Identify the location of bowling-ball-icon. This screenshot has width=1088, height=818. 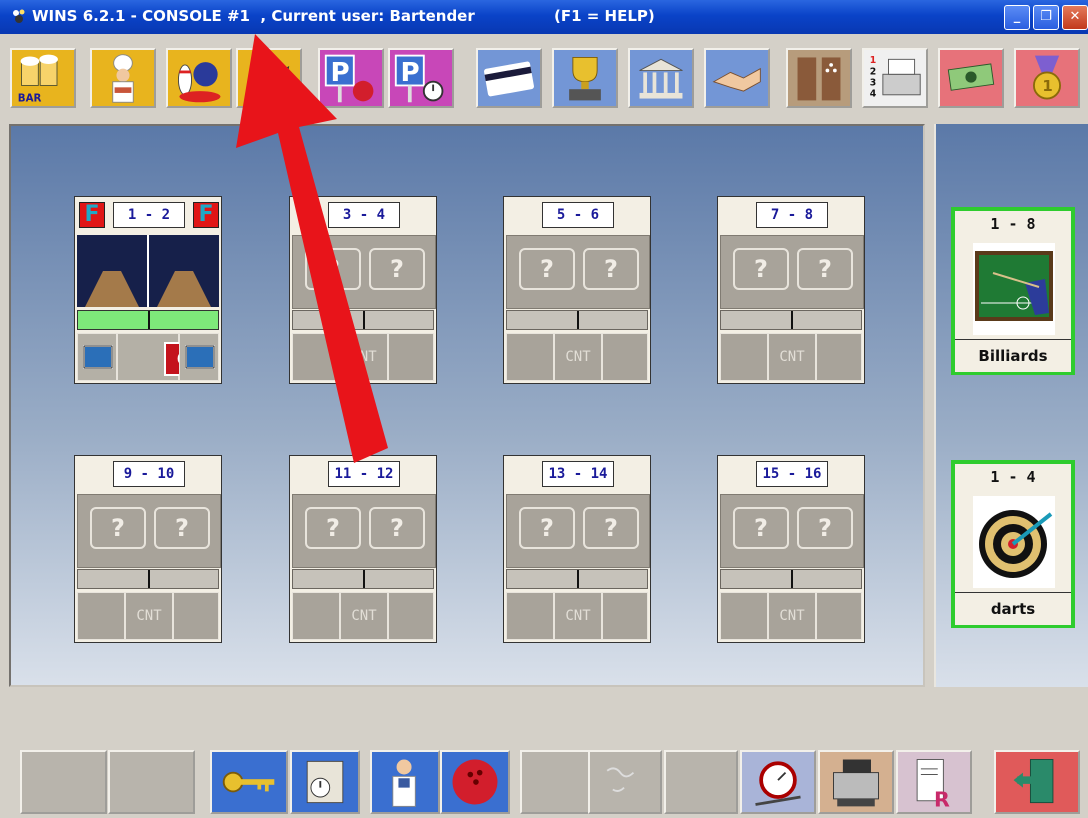
(475, 782).